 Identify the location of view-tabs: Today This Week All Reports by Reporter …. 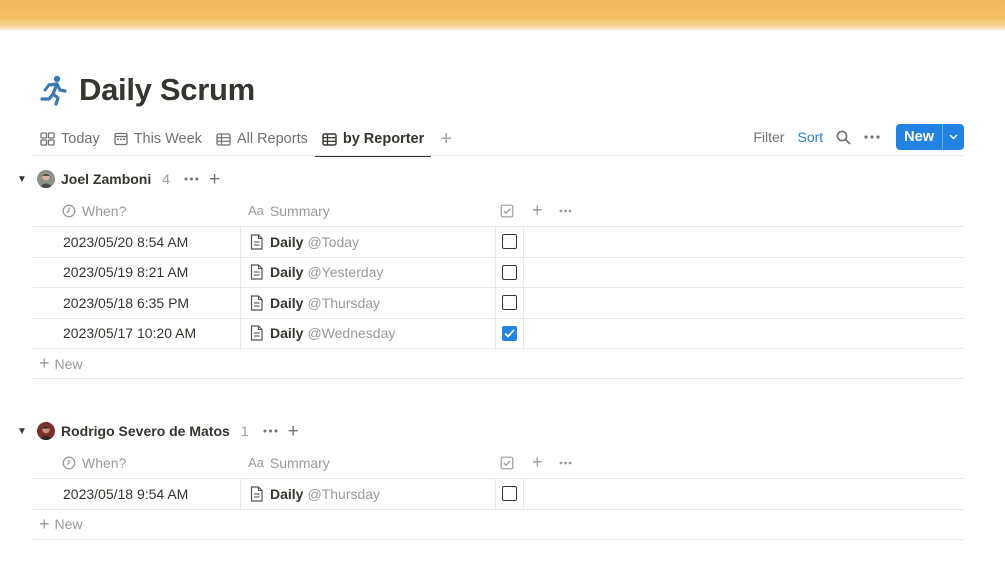
(245, 139).